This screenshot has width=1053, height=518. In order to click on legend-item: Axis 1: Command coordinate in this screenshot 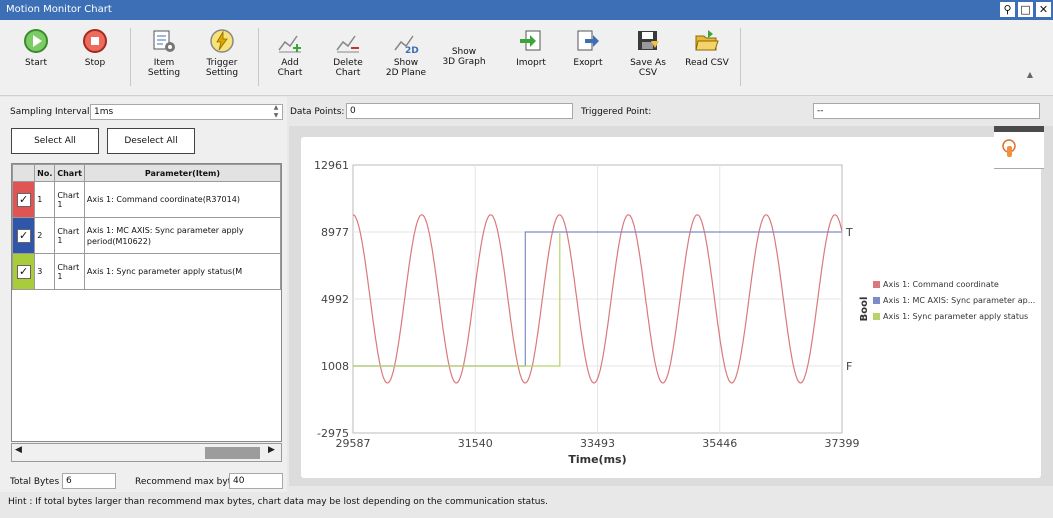, I will do `click(954, 284)`.